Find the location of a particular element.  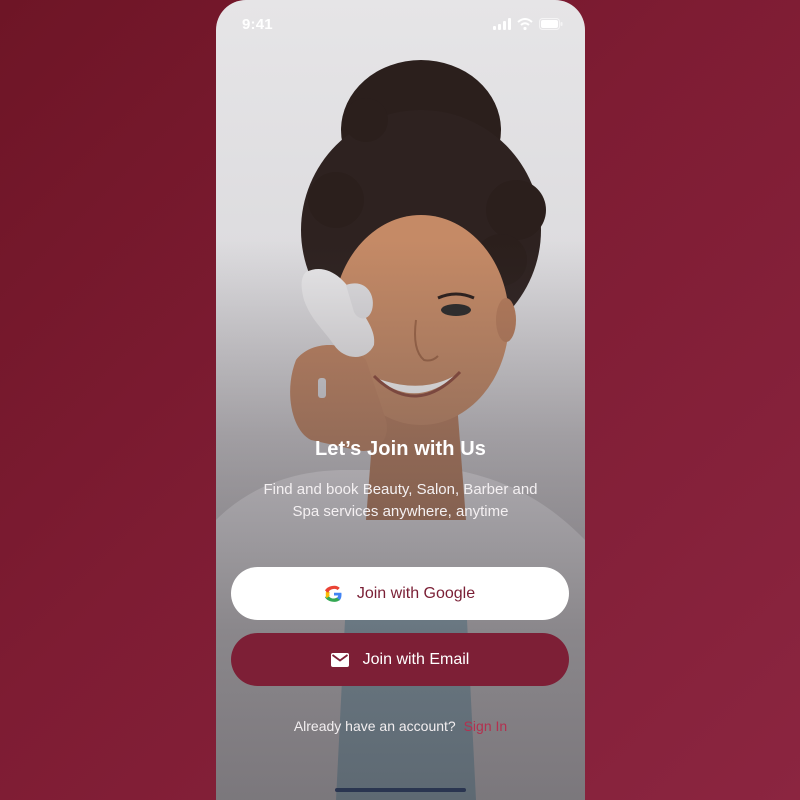

signin-link: Sign In is located at coordinates (486, 726).